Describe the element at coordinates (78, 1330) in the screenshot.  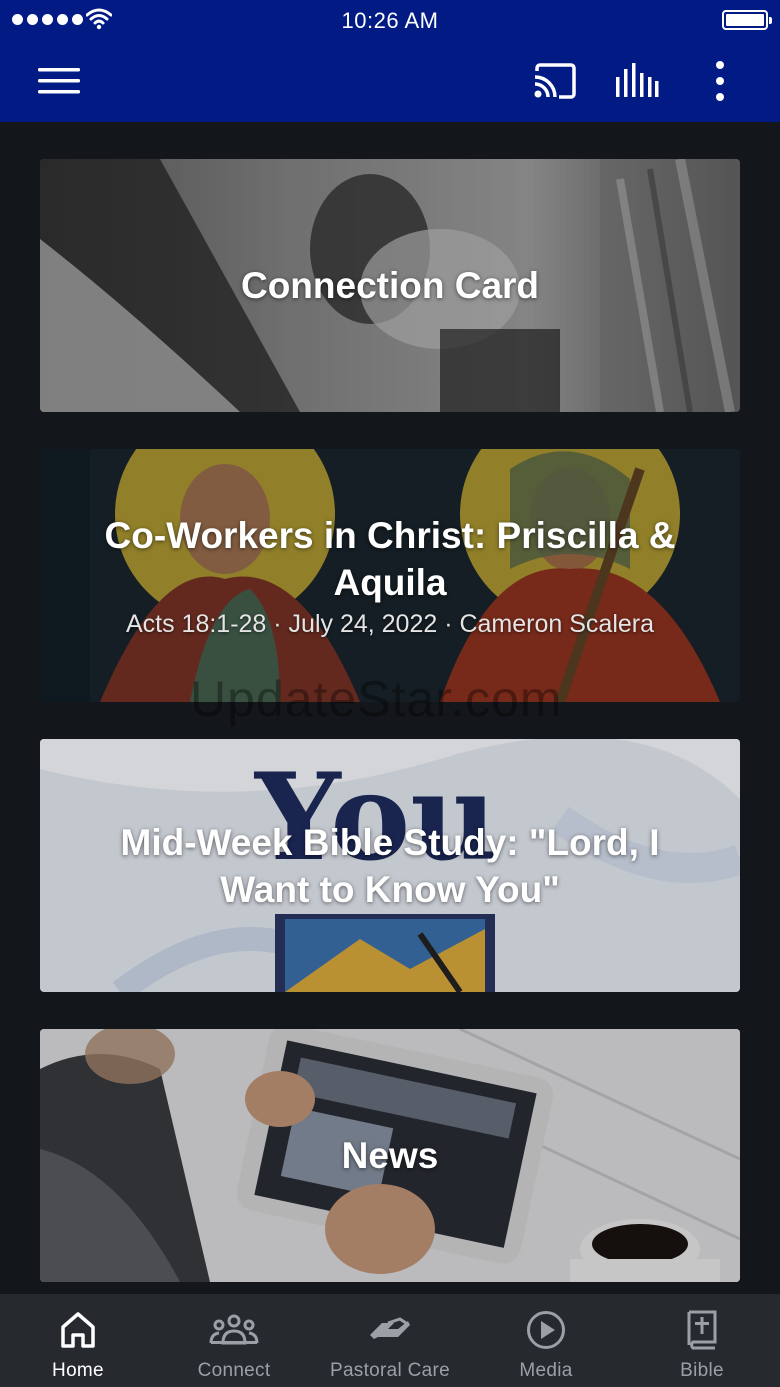
I see `home-icon` at that location.